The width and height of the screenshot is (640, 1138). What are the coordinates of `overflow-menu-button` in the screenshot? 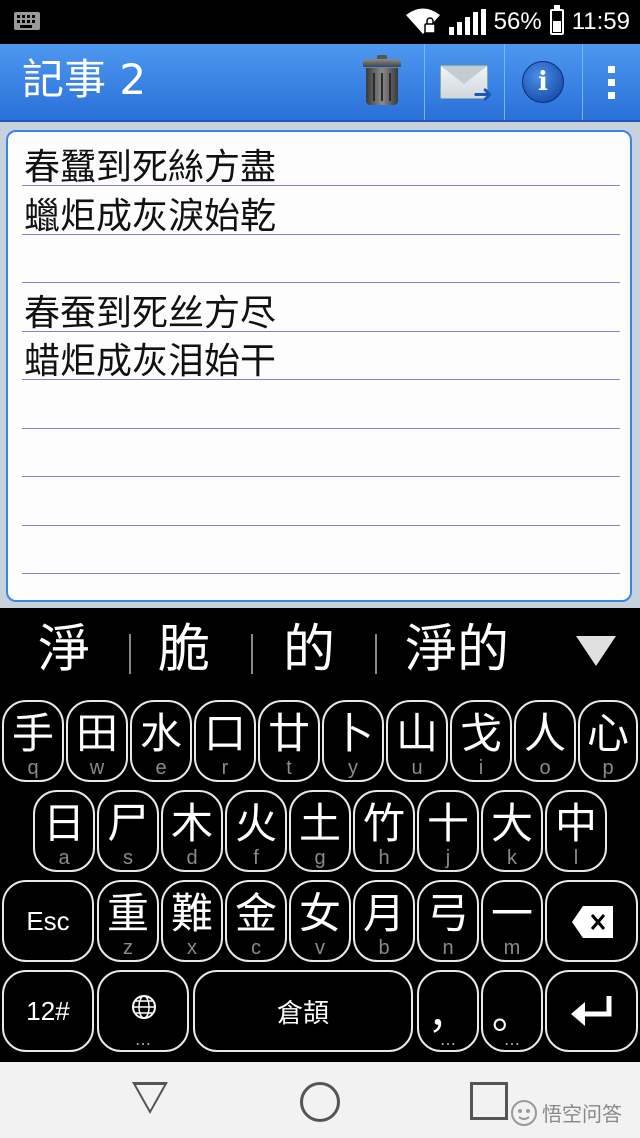 It's located at (611, 82).